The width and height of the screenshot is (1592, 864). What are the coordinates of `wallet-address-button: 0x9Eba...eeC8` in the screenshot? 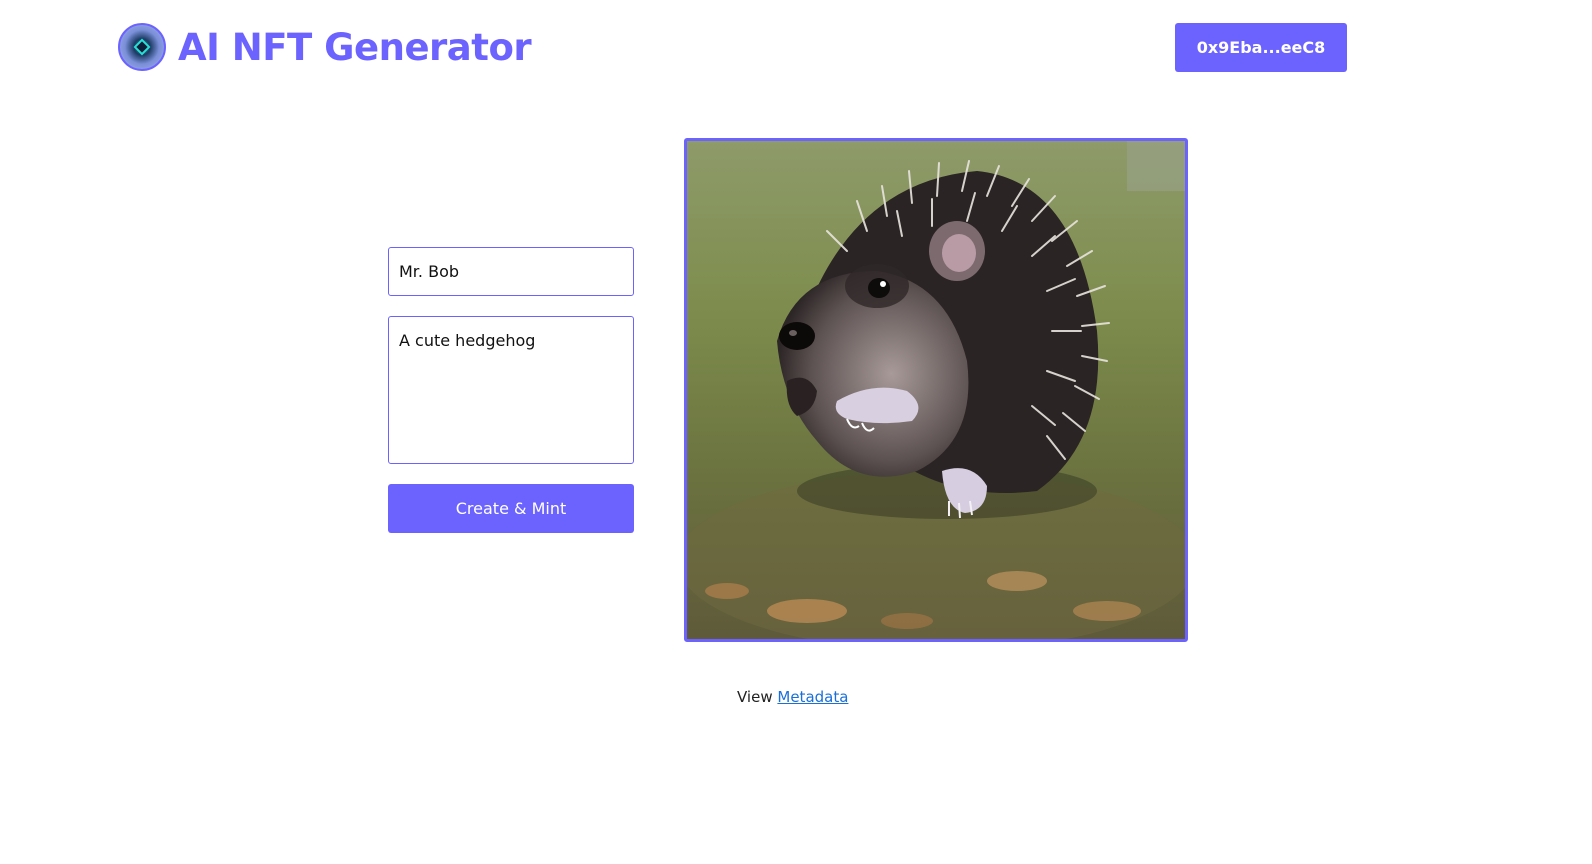 It's located at (1261, 47).